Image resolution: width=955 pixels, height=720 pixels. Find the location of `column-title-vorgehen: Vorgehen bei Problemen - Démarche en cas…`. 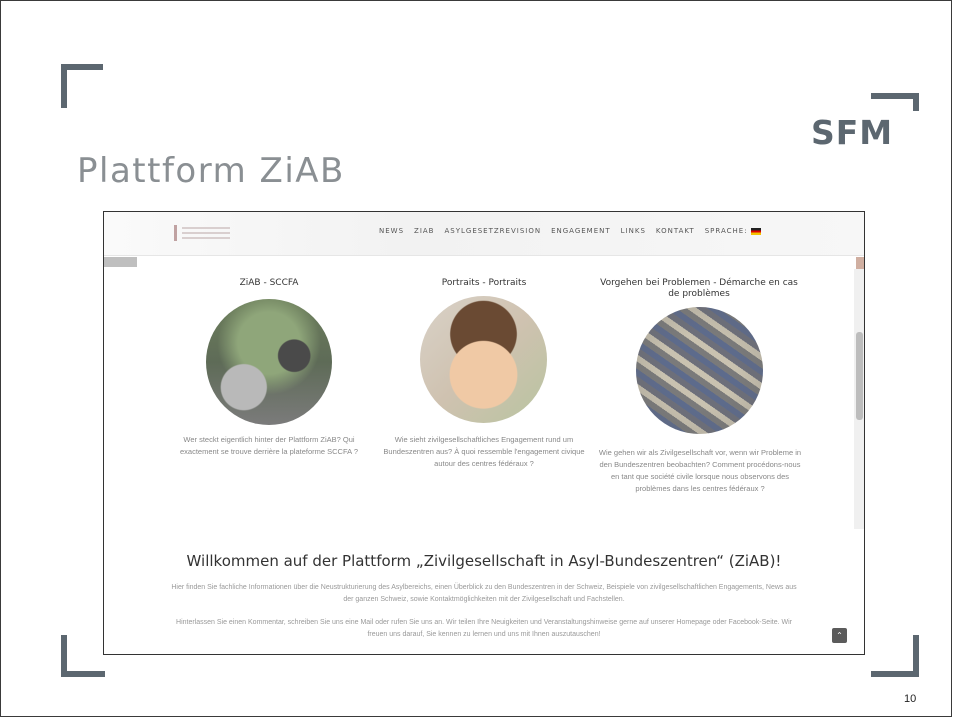

column-title-vorgehen: Vorgehen bei Problemen - Démarche en cas… is located at coordinates (699, 289).